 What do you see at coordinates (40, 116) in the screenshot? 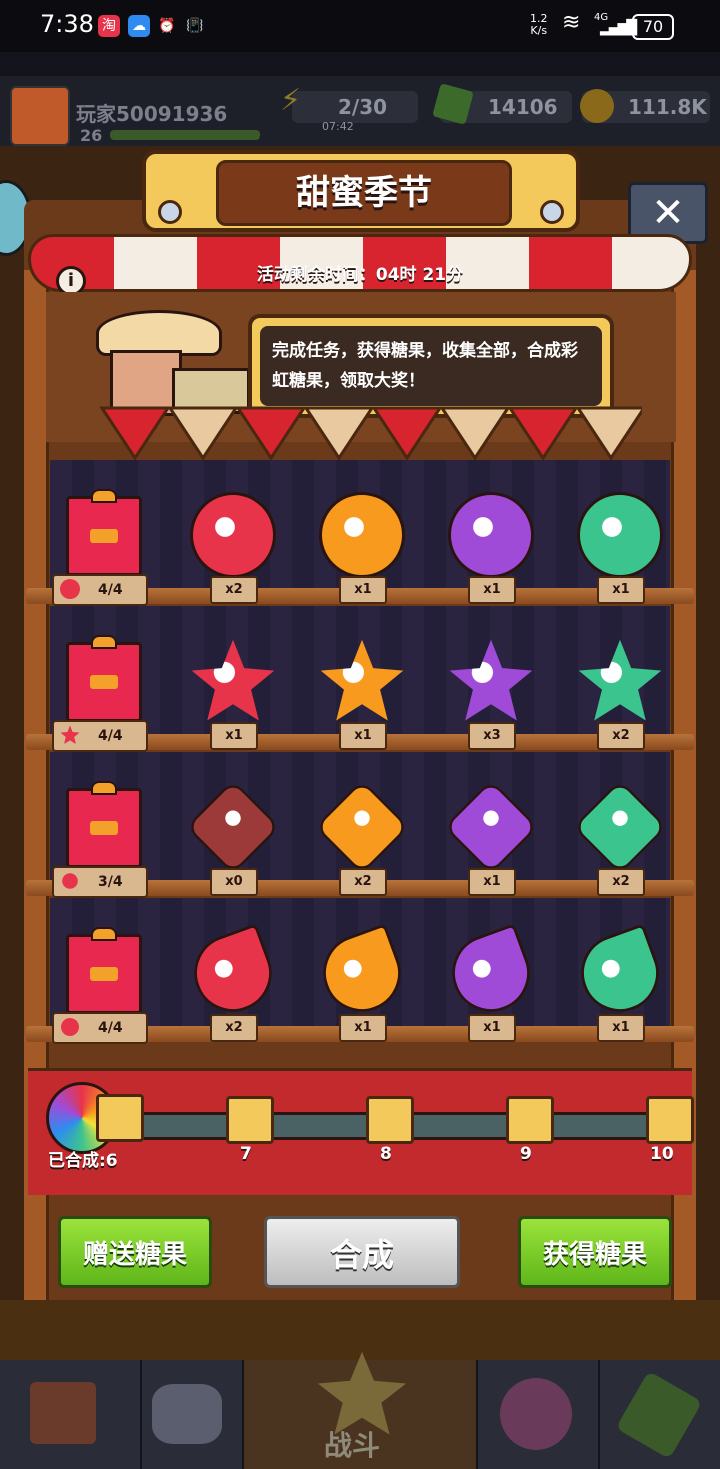
I see `avatar` at bounding box center [40, 116].